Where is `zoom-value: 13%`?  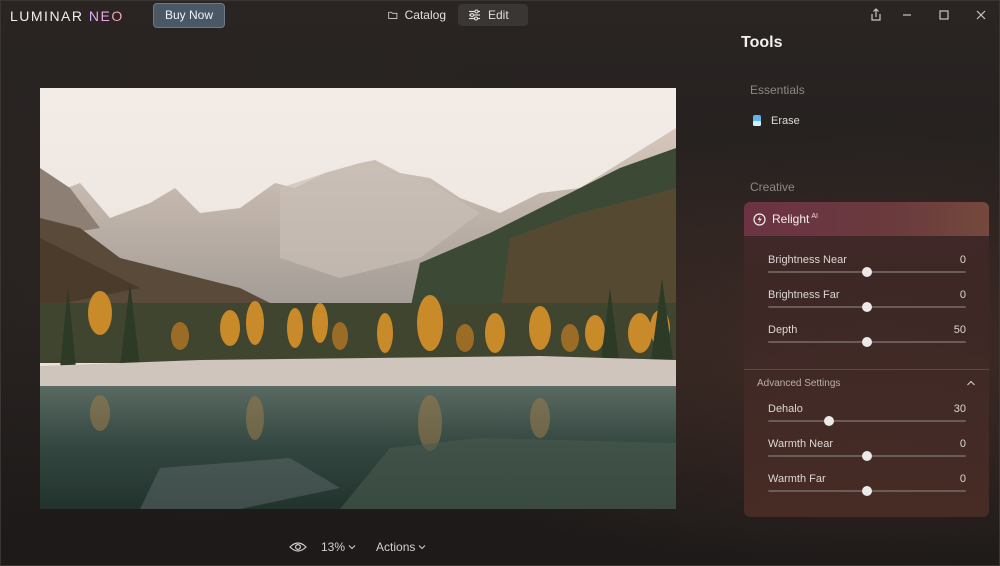
zoom-value: 13% is located at coordinates (333, 547).